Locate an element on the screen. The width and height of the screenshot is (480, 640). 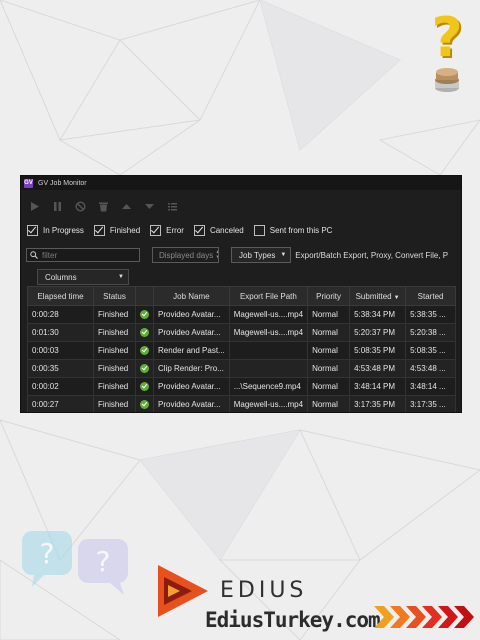
list-icon is located at coordinates (172, 206).